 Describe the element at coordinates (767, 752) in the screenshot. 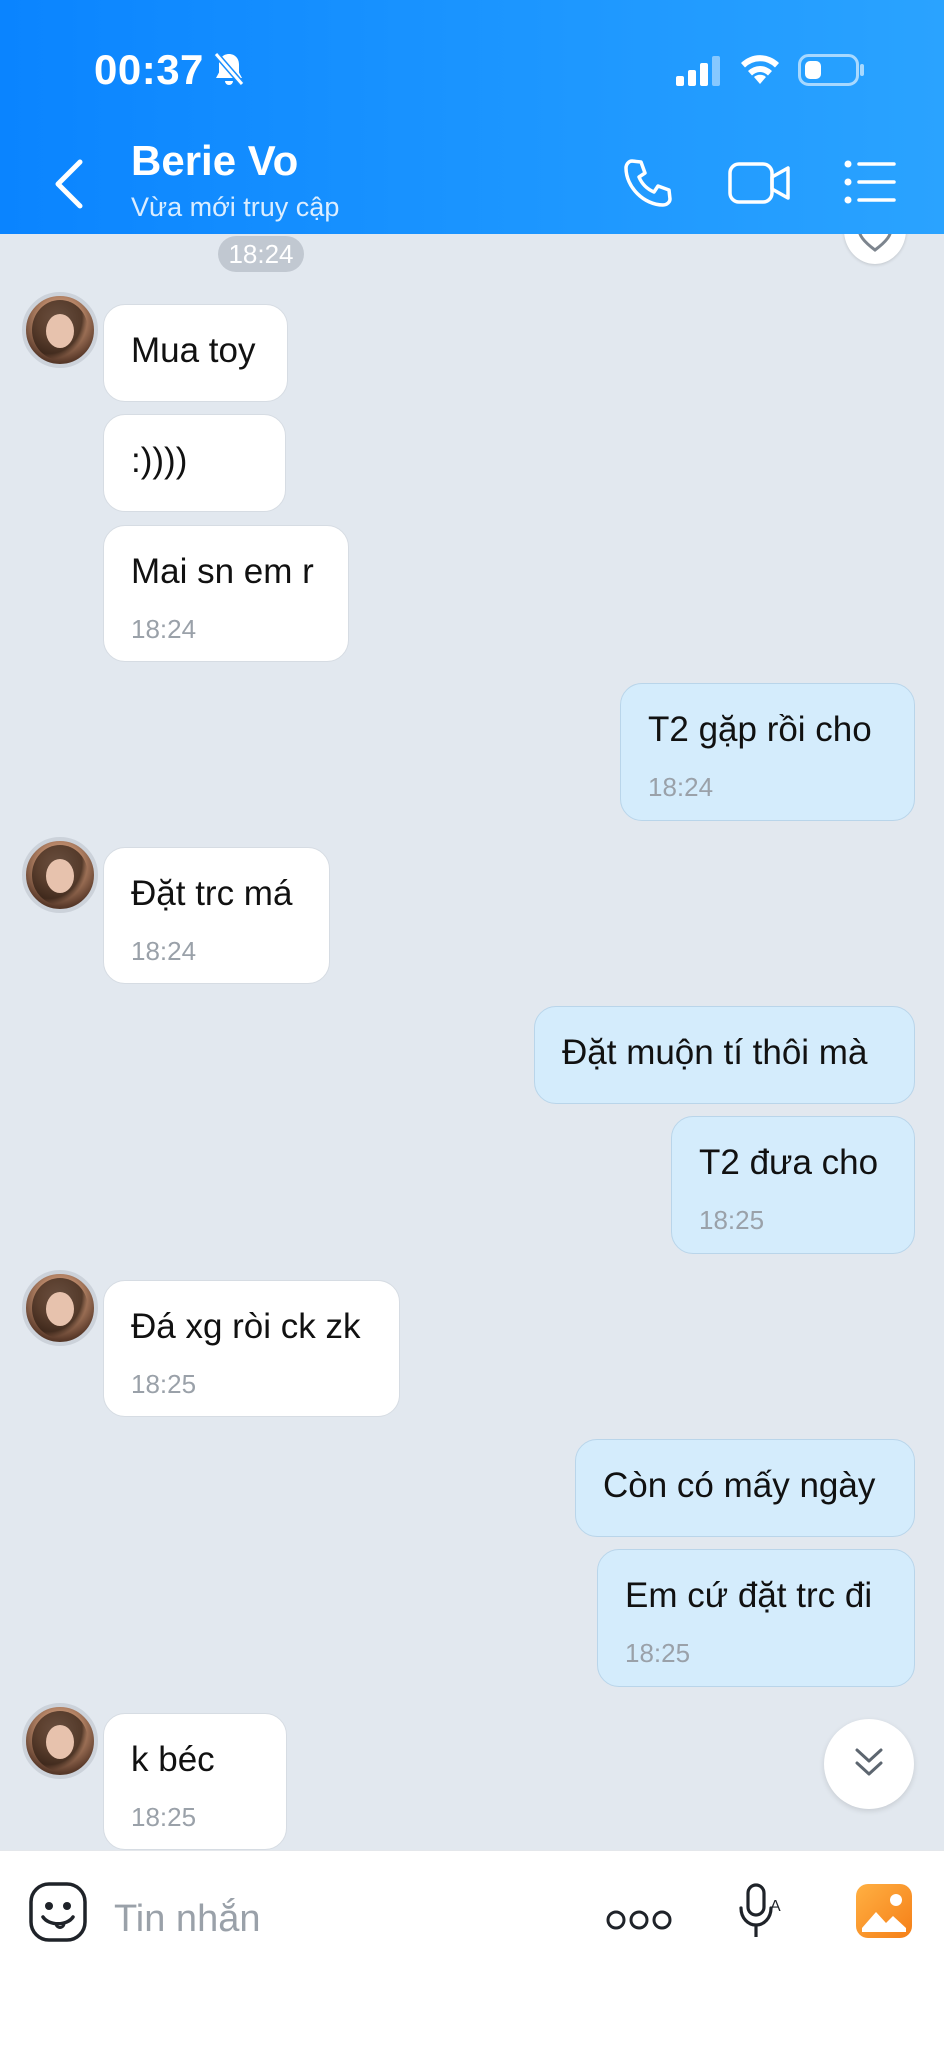

I see `message-bubble-outgoing: T2 gặp rồi cho 18:24` at that location.